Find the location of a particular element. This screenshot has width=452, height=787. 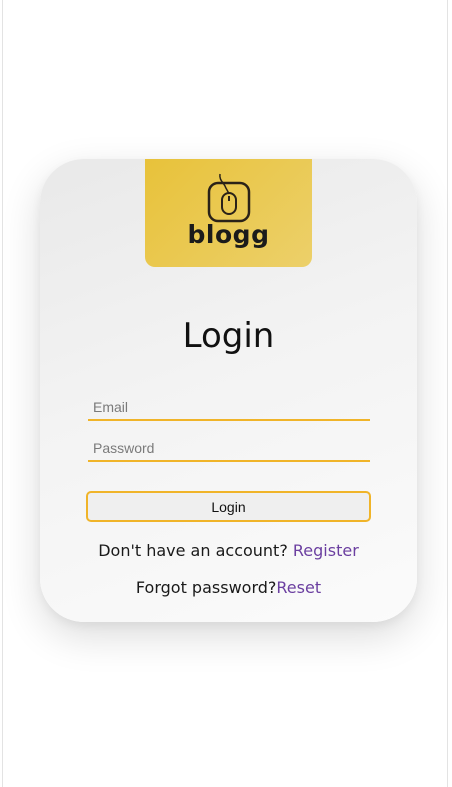

brand-logo: blogg is located at coordinates (228, 213).